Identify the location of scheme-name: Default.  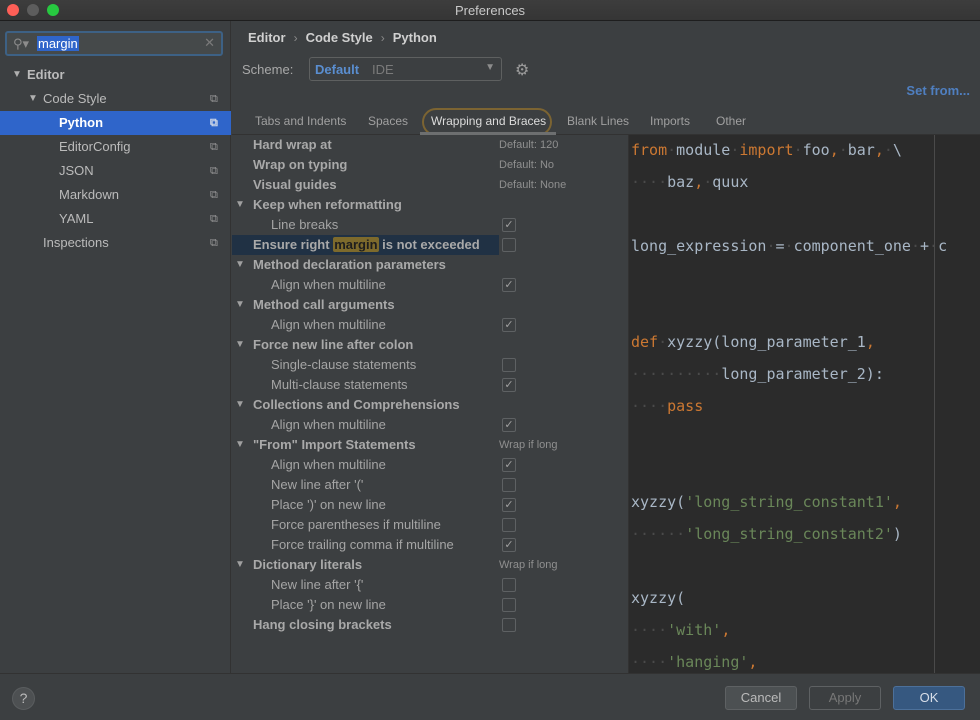
(337, 69).